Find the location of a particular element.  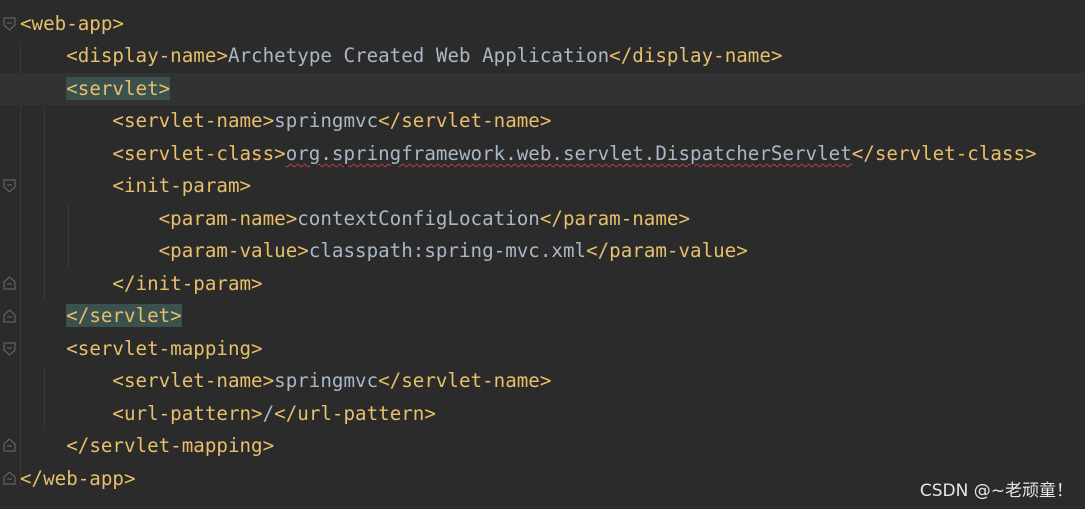

code-line: </servlet> is located at coordinates (552, 316).